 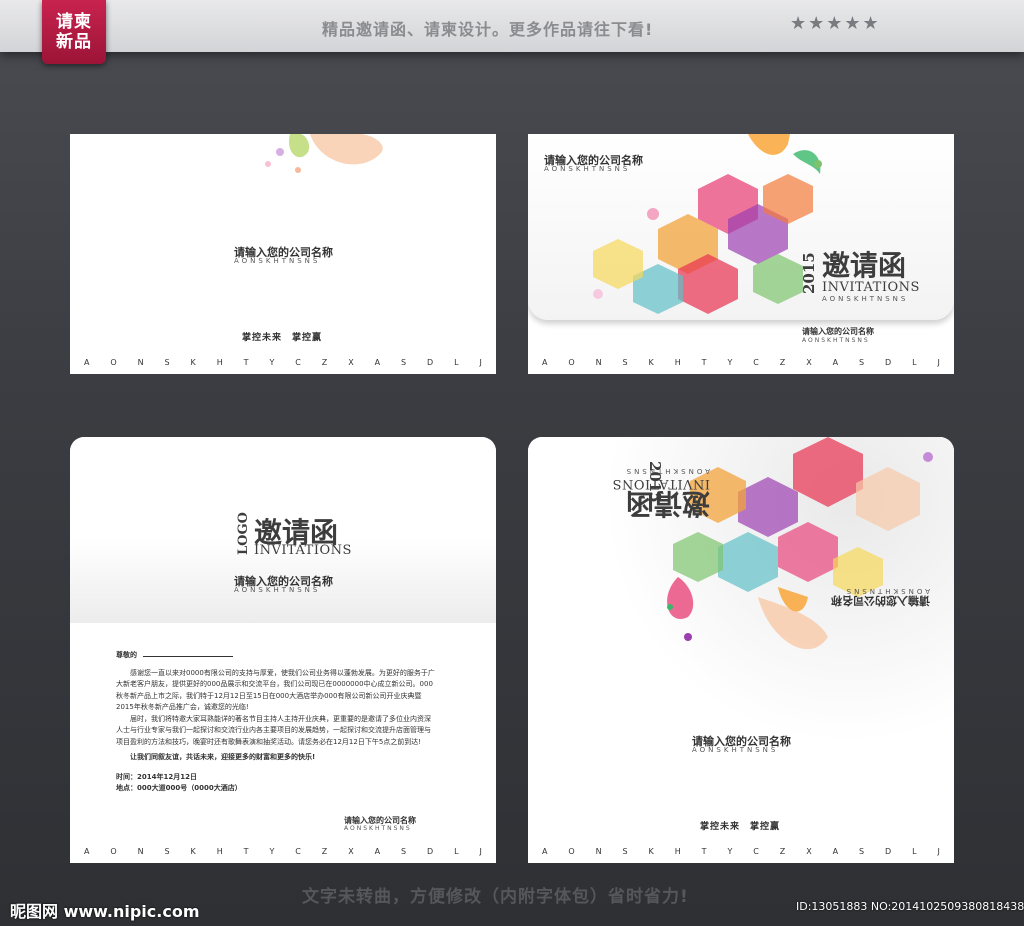 What do you see at coordinates (276, 656) in the screenshot?
I see `greeting-line: 尊敬的` at bounding box center [276, 656].